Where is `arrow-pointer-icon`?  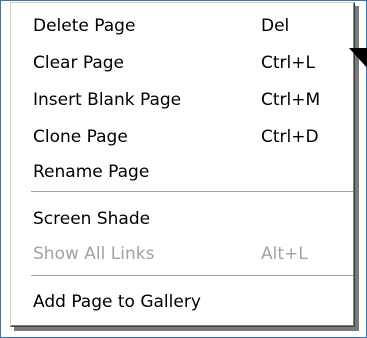 arrow-pointer-icon is located at coordinates (358, 59).